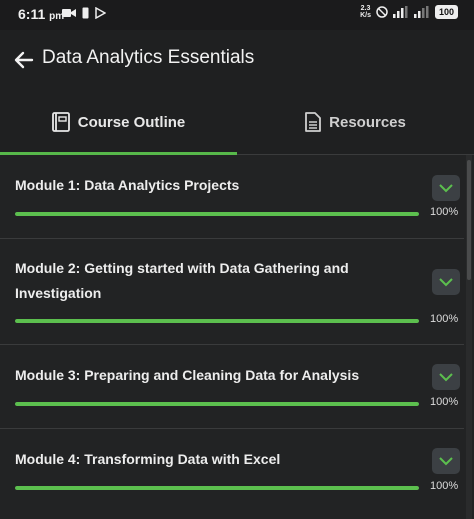  I want to click on page-title: Data Analytics Essentials, so click(148, 57).